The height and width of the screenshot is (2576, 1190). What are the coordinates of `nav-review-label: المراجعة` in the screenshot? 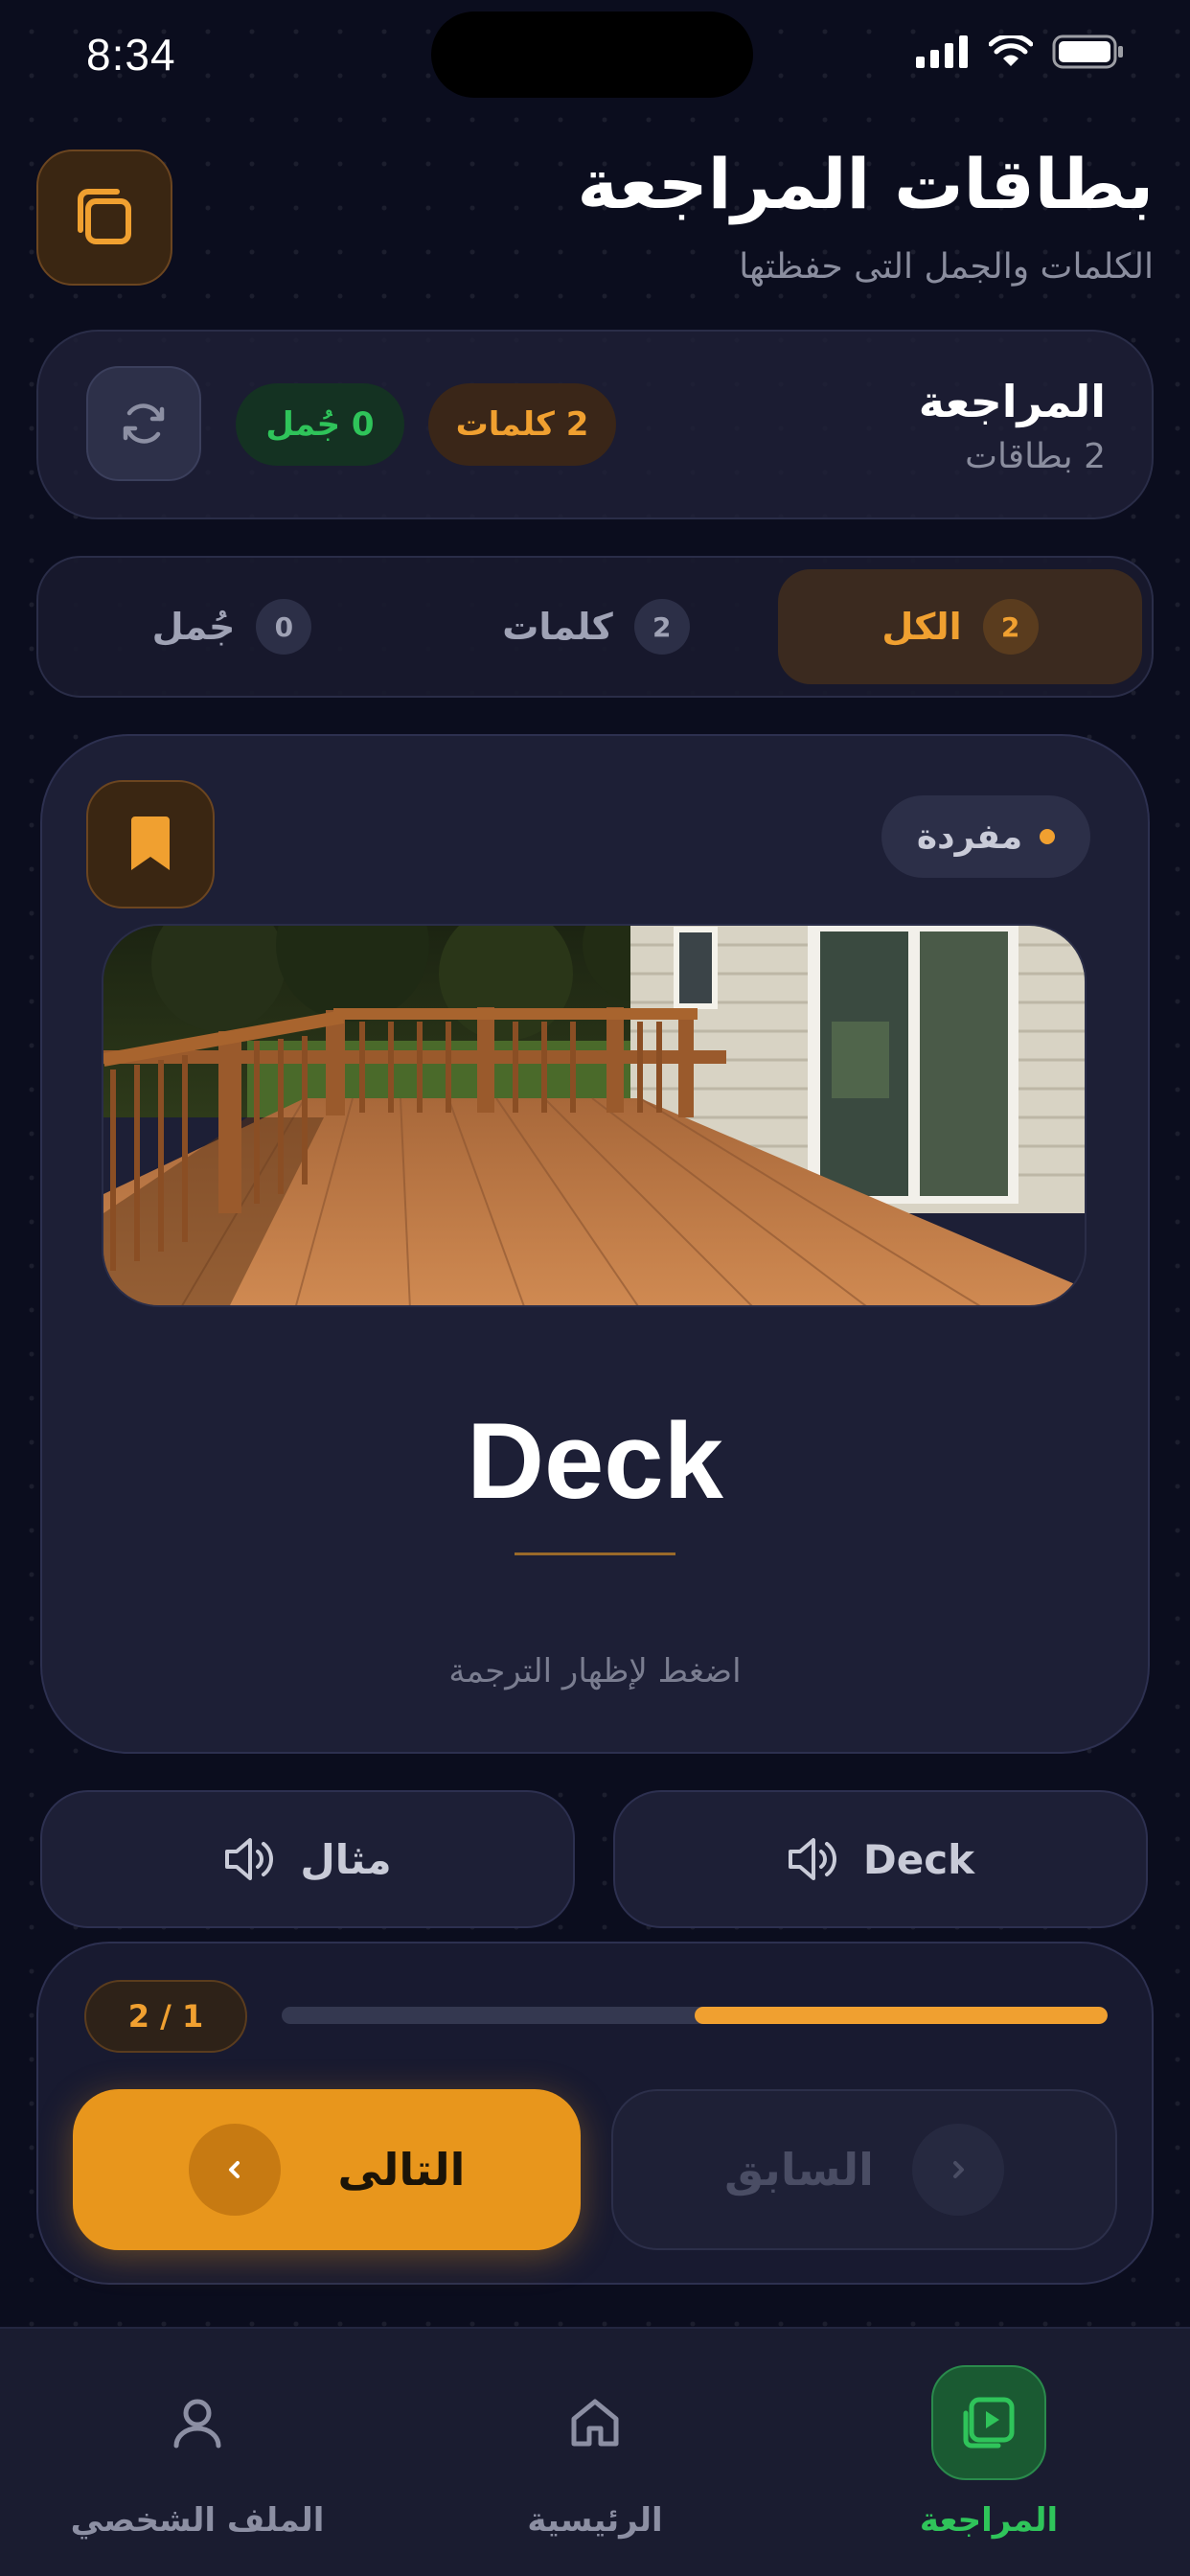 It's located at (989, 2520).